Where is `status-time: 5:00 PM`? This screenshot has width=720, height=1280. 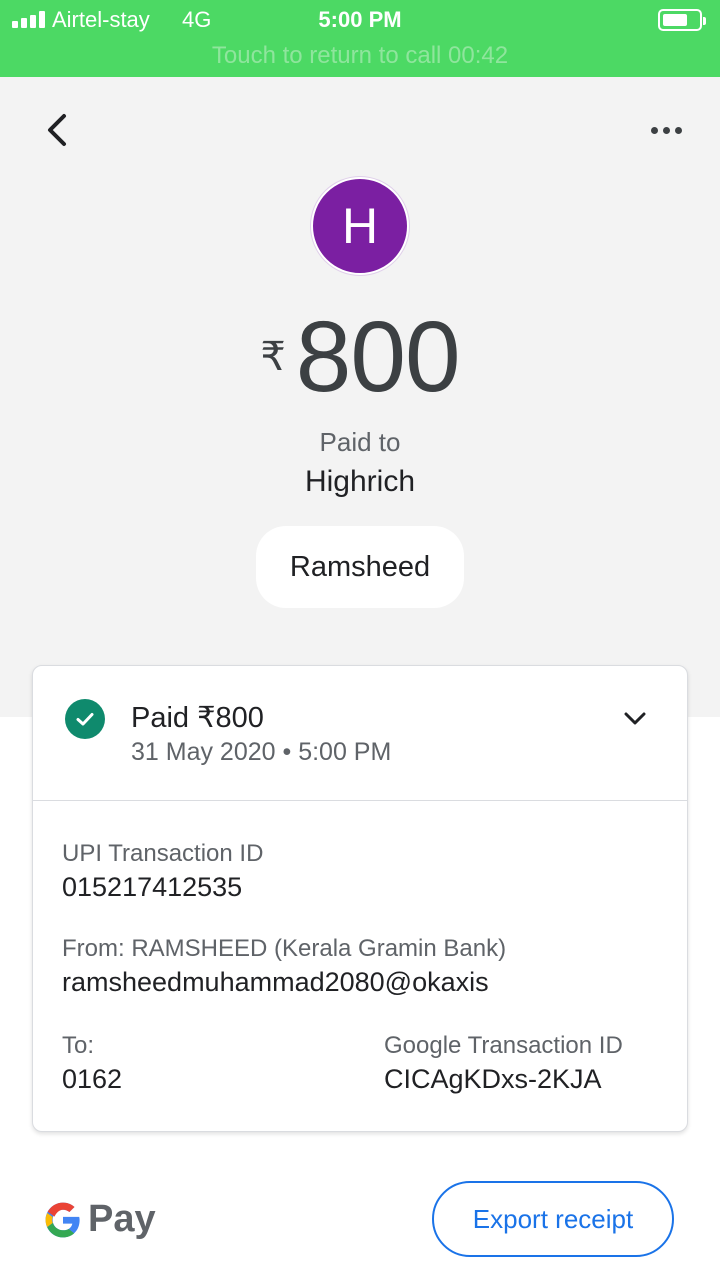
status-time: 5:00 PM is located at coordinates (360, 19).